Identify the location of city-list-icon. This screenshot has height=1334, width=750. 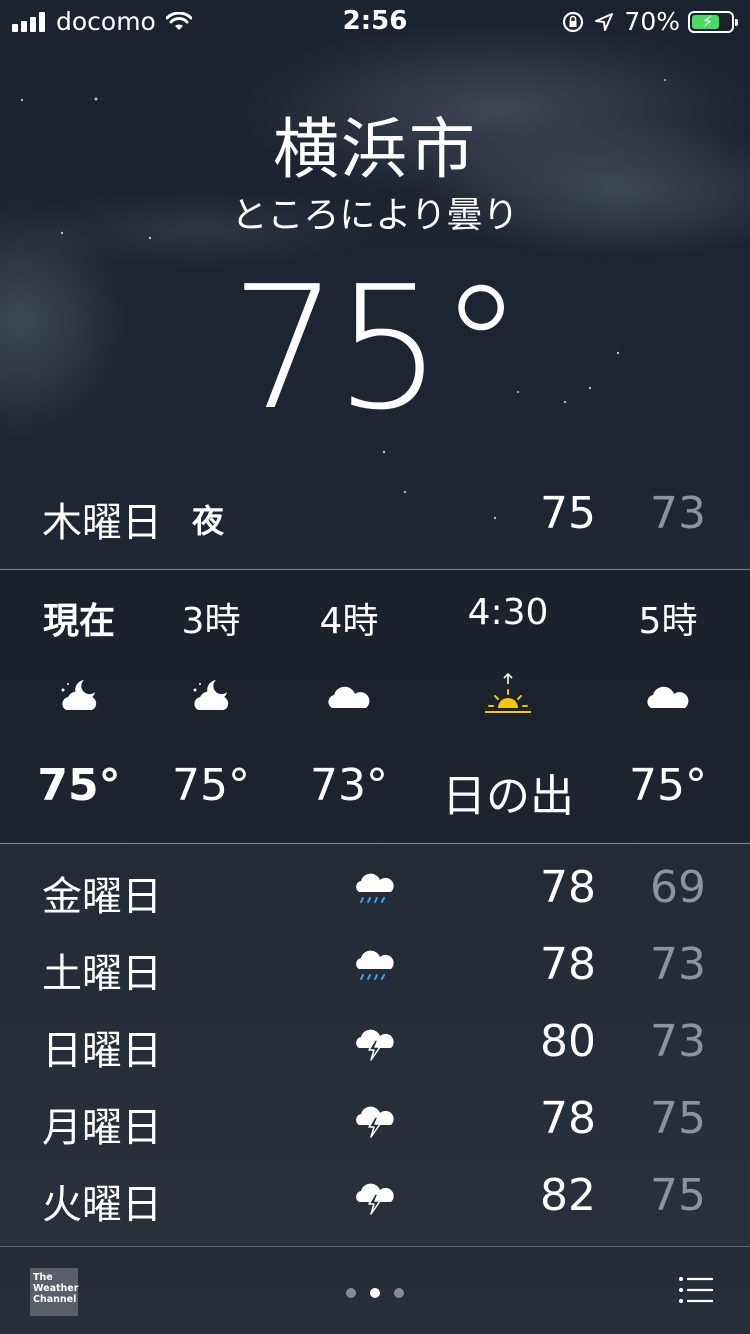
(696, 1290).